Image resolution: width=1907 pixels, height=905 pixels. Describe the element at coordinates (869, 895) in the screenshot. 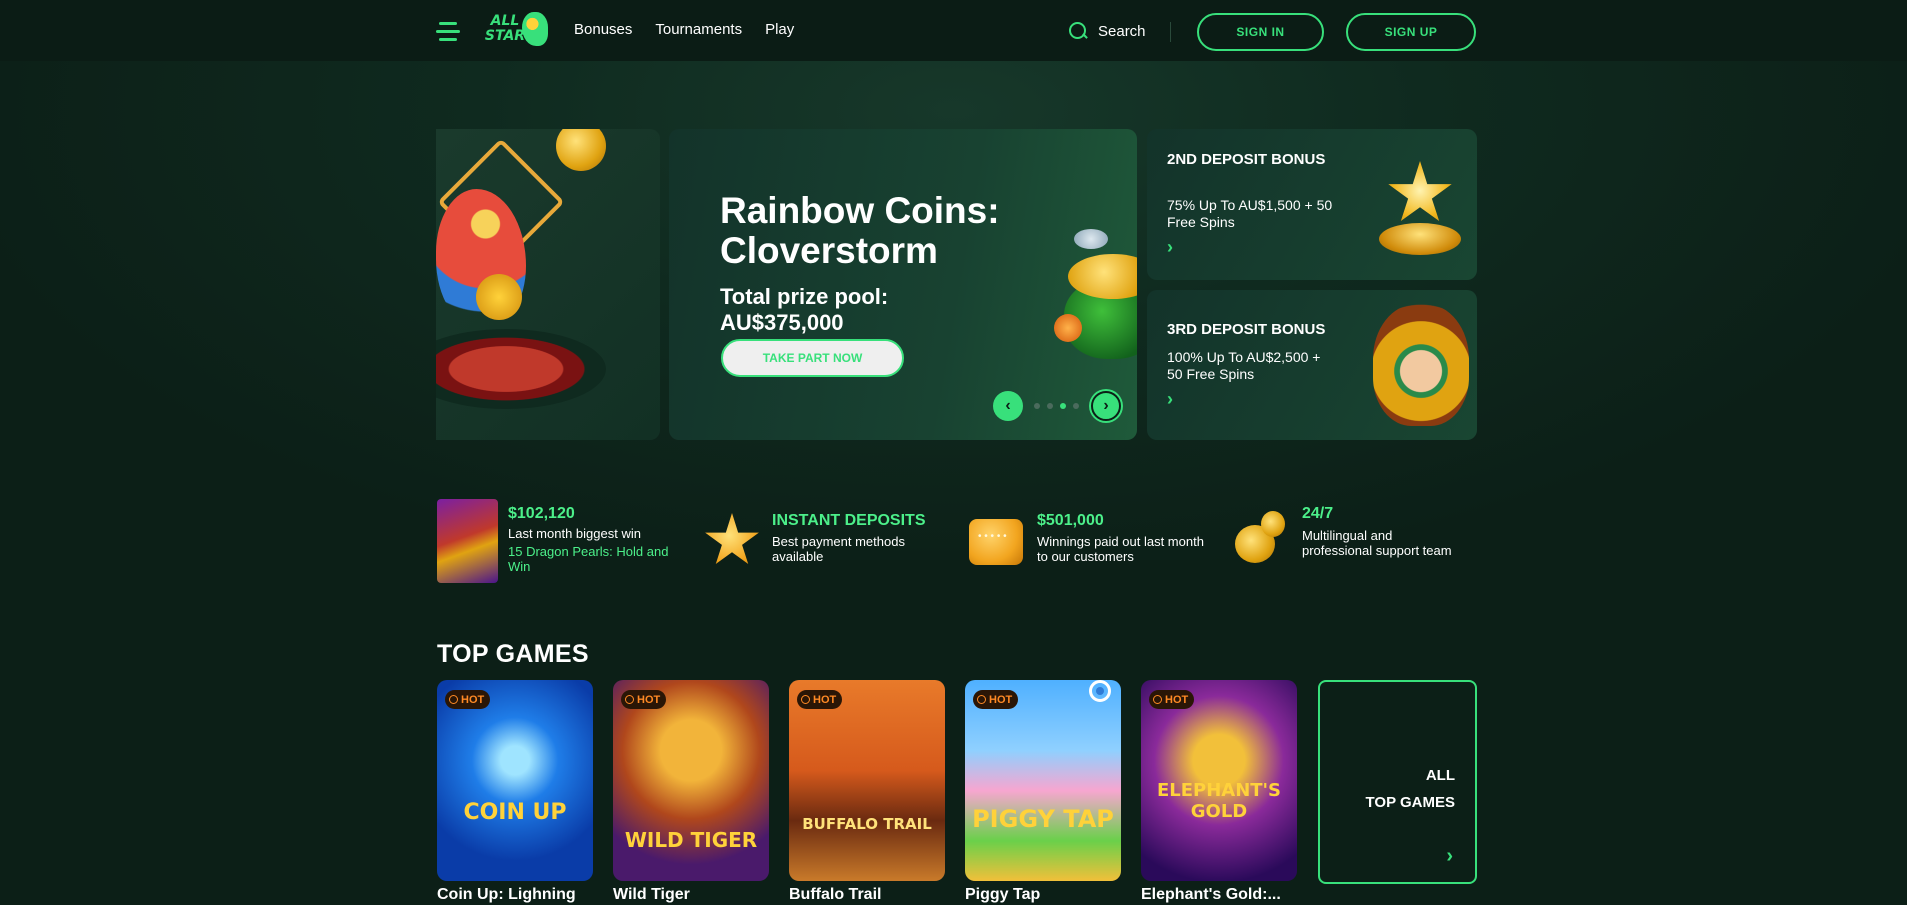

I see `game-title: Buffalo Trail` at that location.